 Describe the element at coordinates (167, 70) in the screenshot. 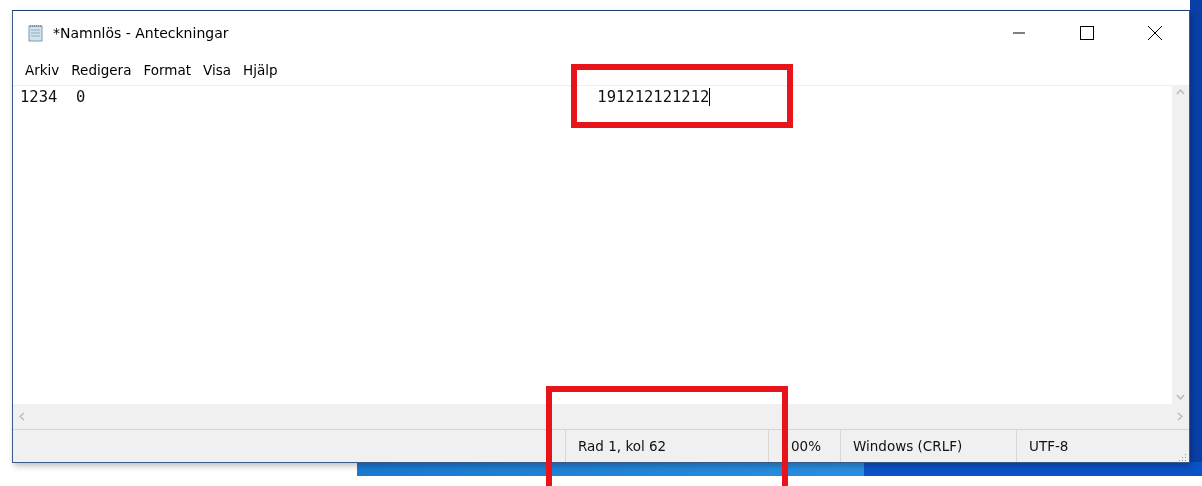

I see `menu-item: Format` at that location.